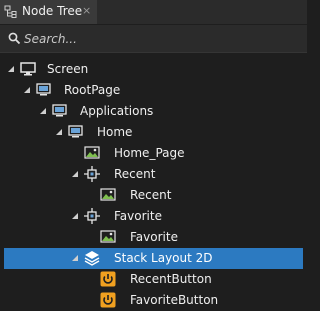 The height and width of the screenshot is (311, 320). I want to click on tree-item-recent: Recent, so click(153, 174).